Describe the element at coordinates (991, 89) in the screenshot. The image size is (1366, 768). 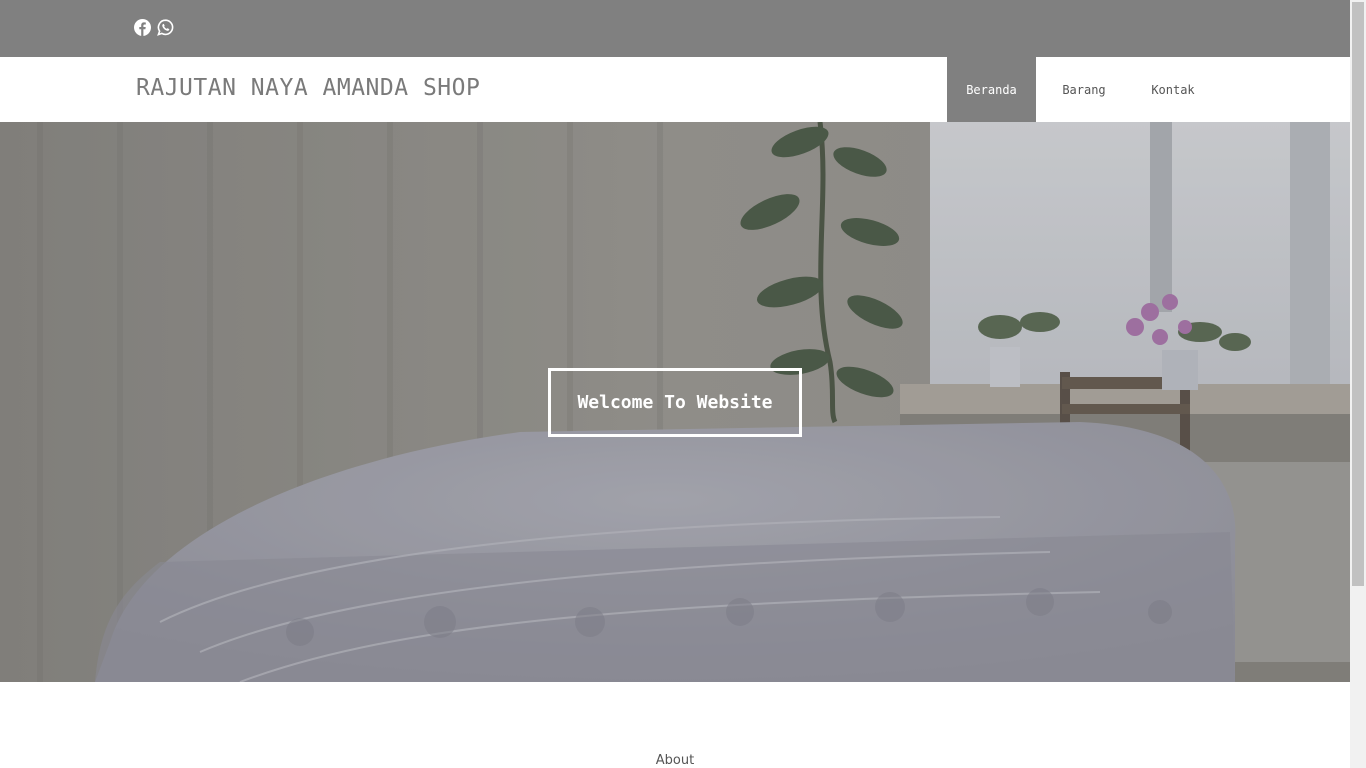
I see `nav-item-beranda: Beranda` at that location.